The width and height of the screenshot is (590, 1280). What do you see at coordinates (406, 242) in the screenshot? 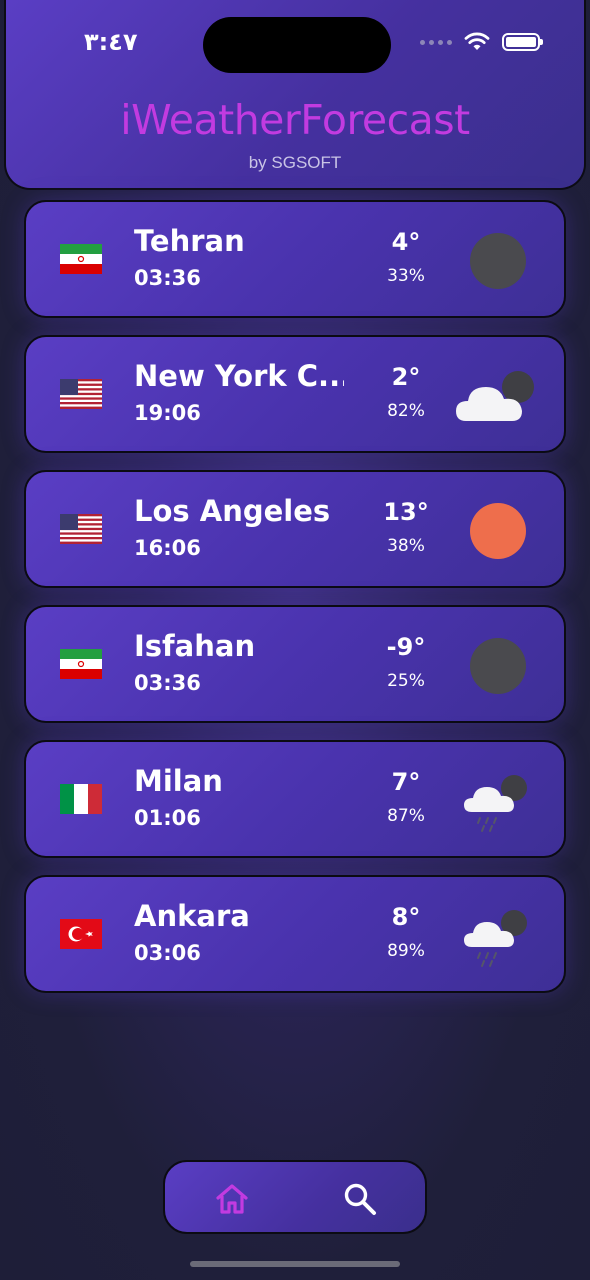
I see `temperature: 4°` at bounding box center [406, 242].